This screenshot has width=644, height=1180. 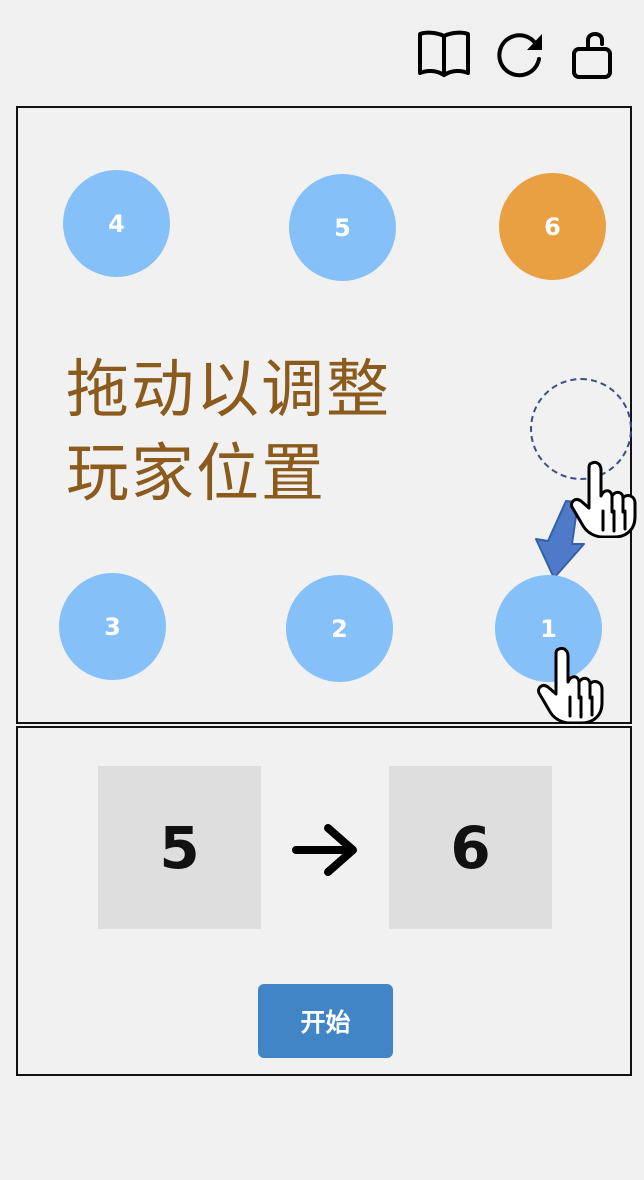 I want to click on drag-instruction-line-1: 拖动以调整, so click(x=228, y=389).